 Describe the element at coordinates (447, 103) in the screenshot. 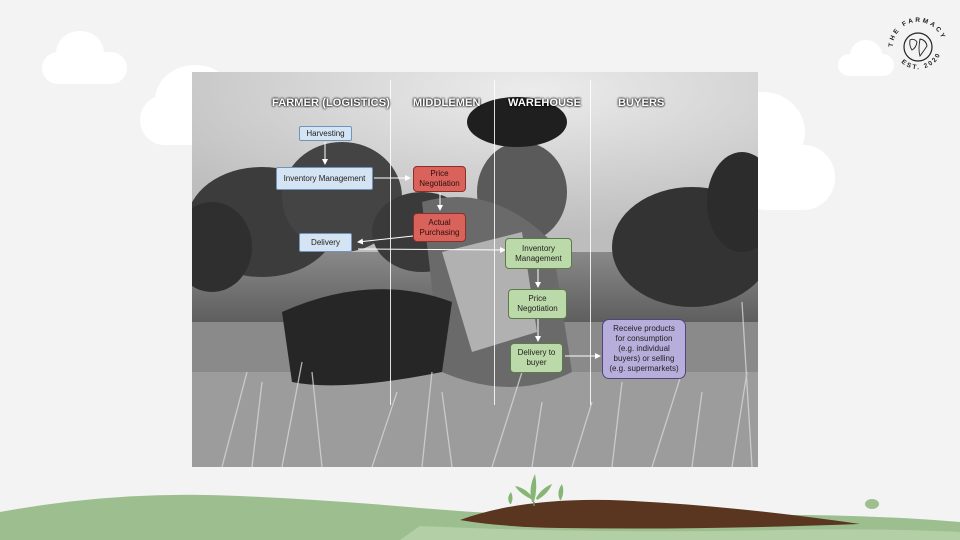

I see `header-middlemen: MIDDLEMEN` at that location.